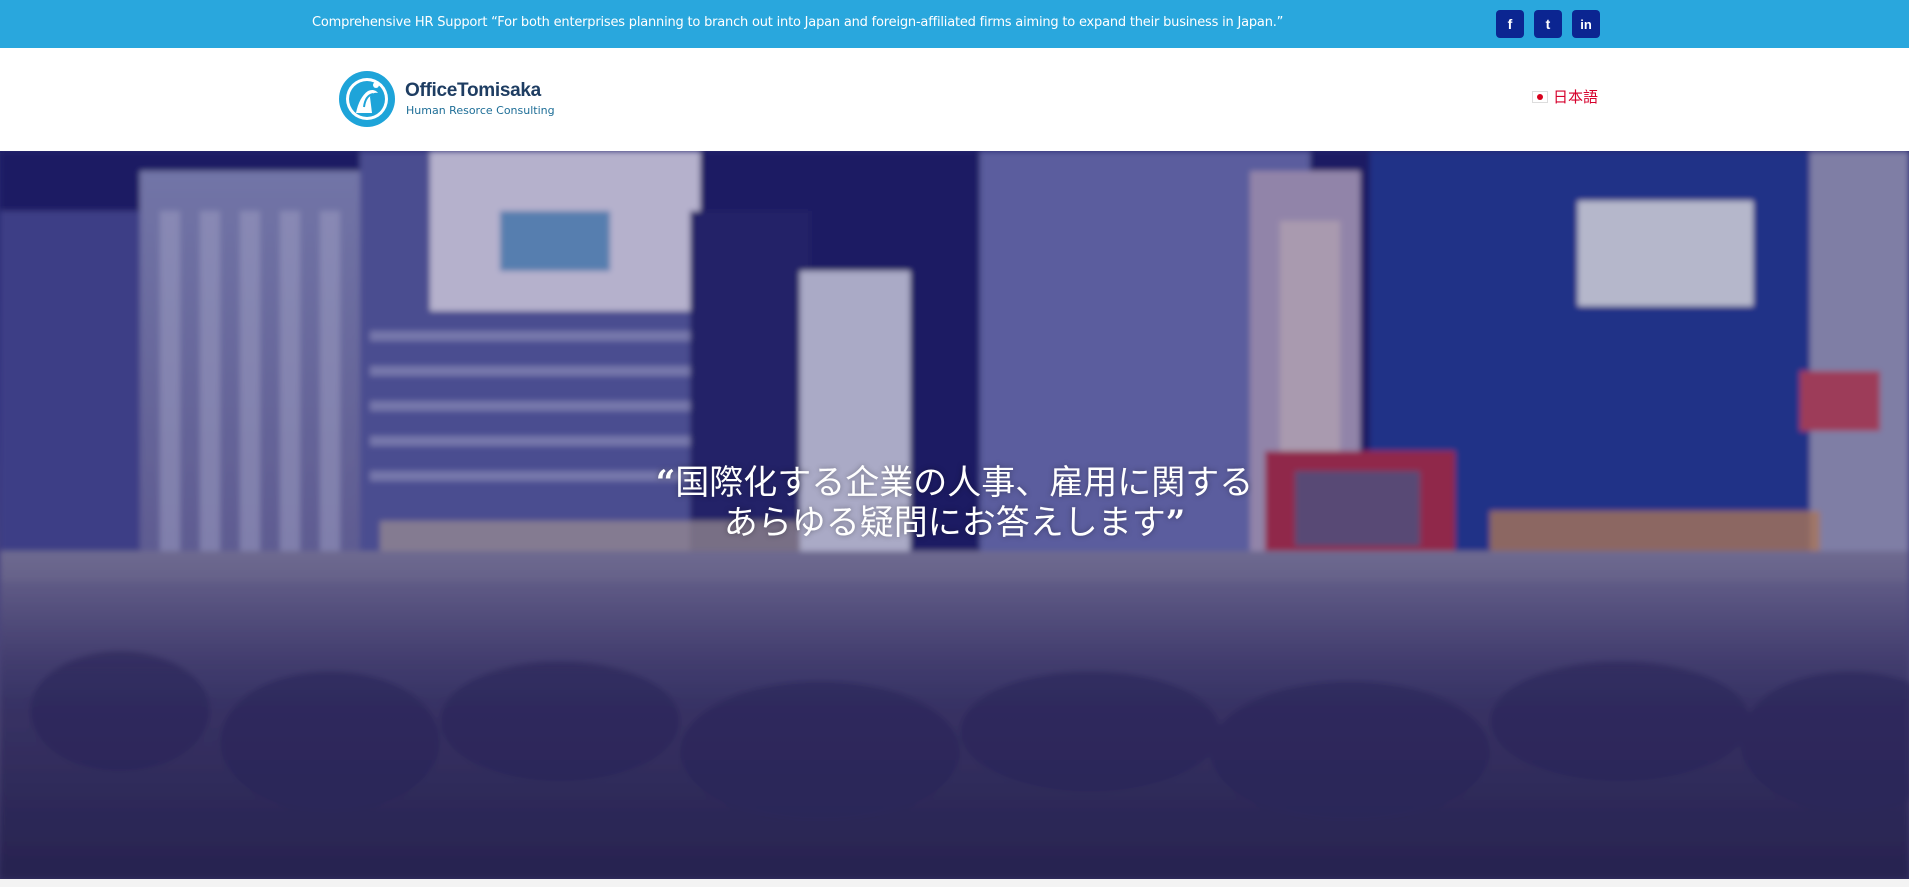  What do you see at coordinates (1175, 523) in the screenshot?
I see `quote-close-mark: ”` at bounding box center [1175, 523].